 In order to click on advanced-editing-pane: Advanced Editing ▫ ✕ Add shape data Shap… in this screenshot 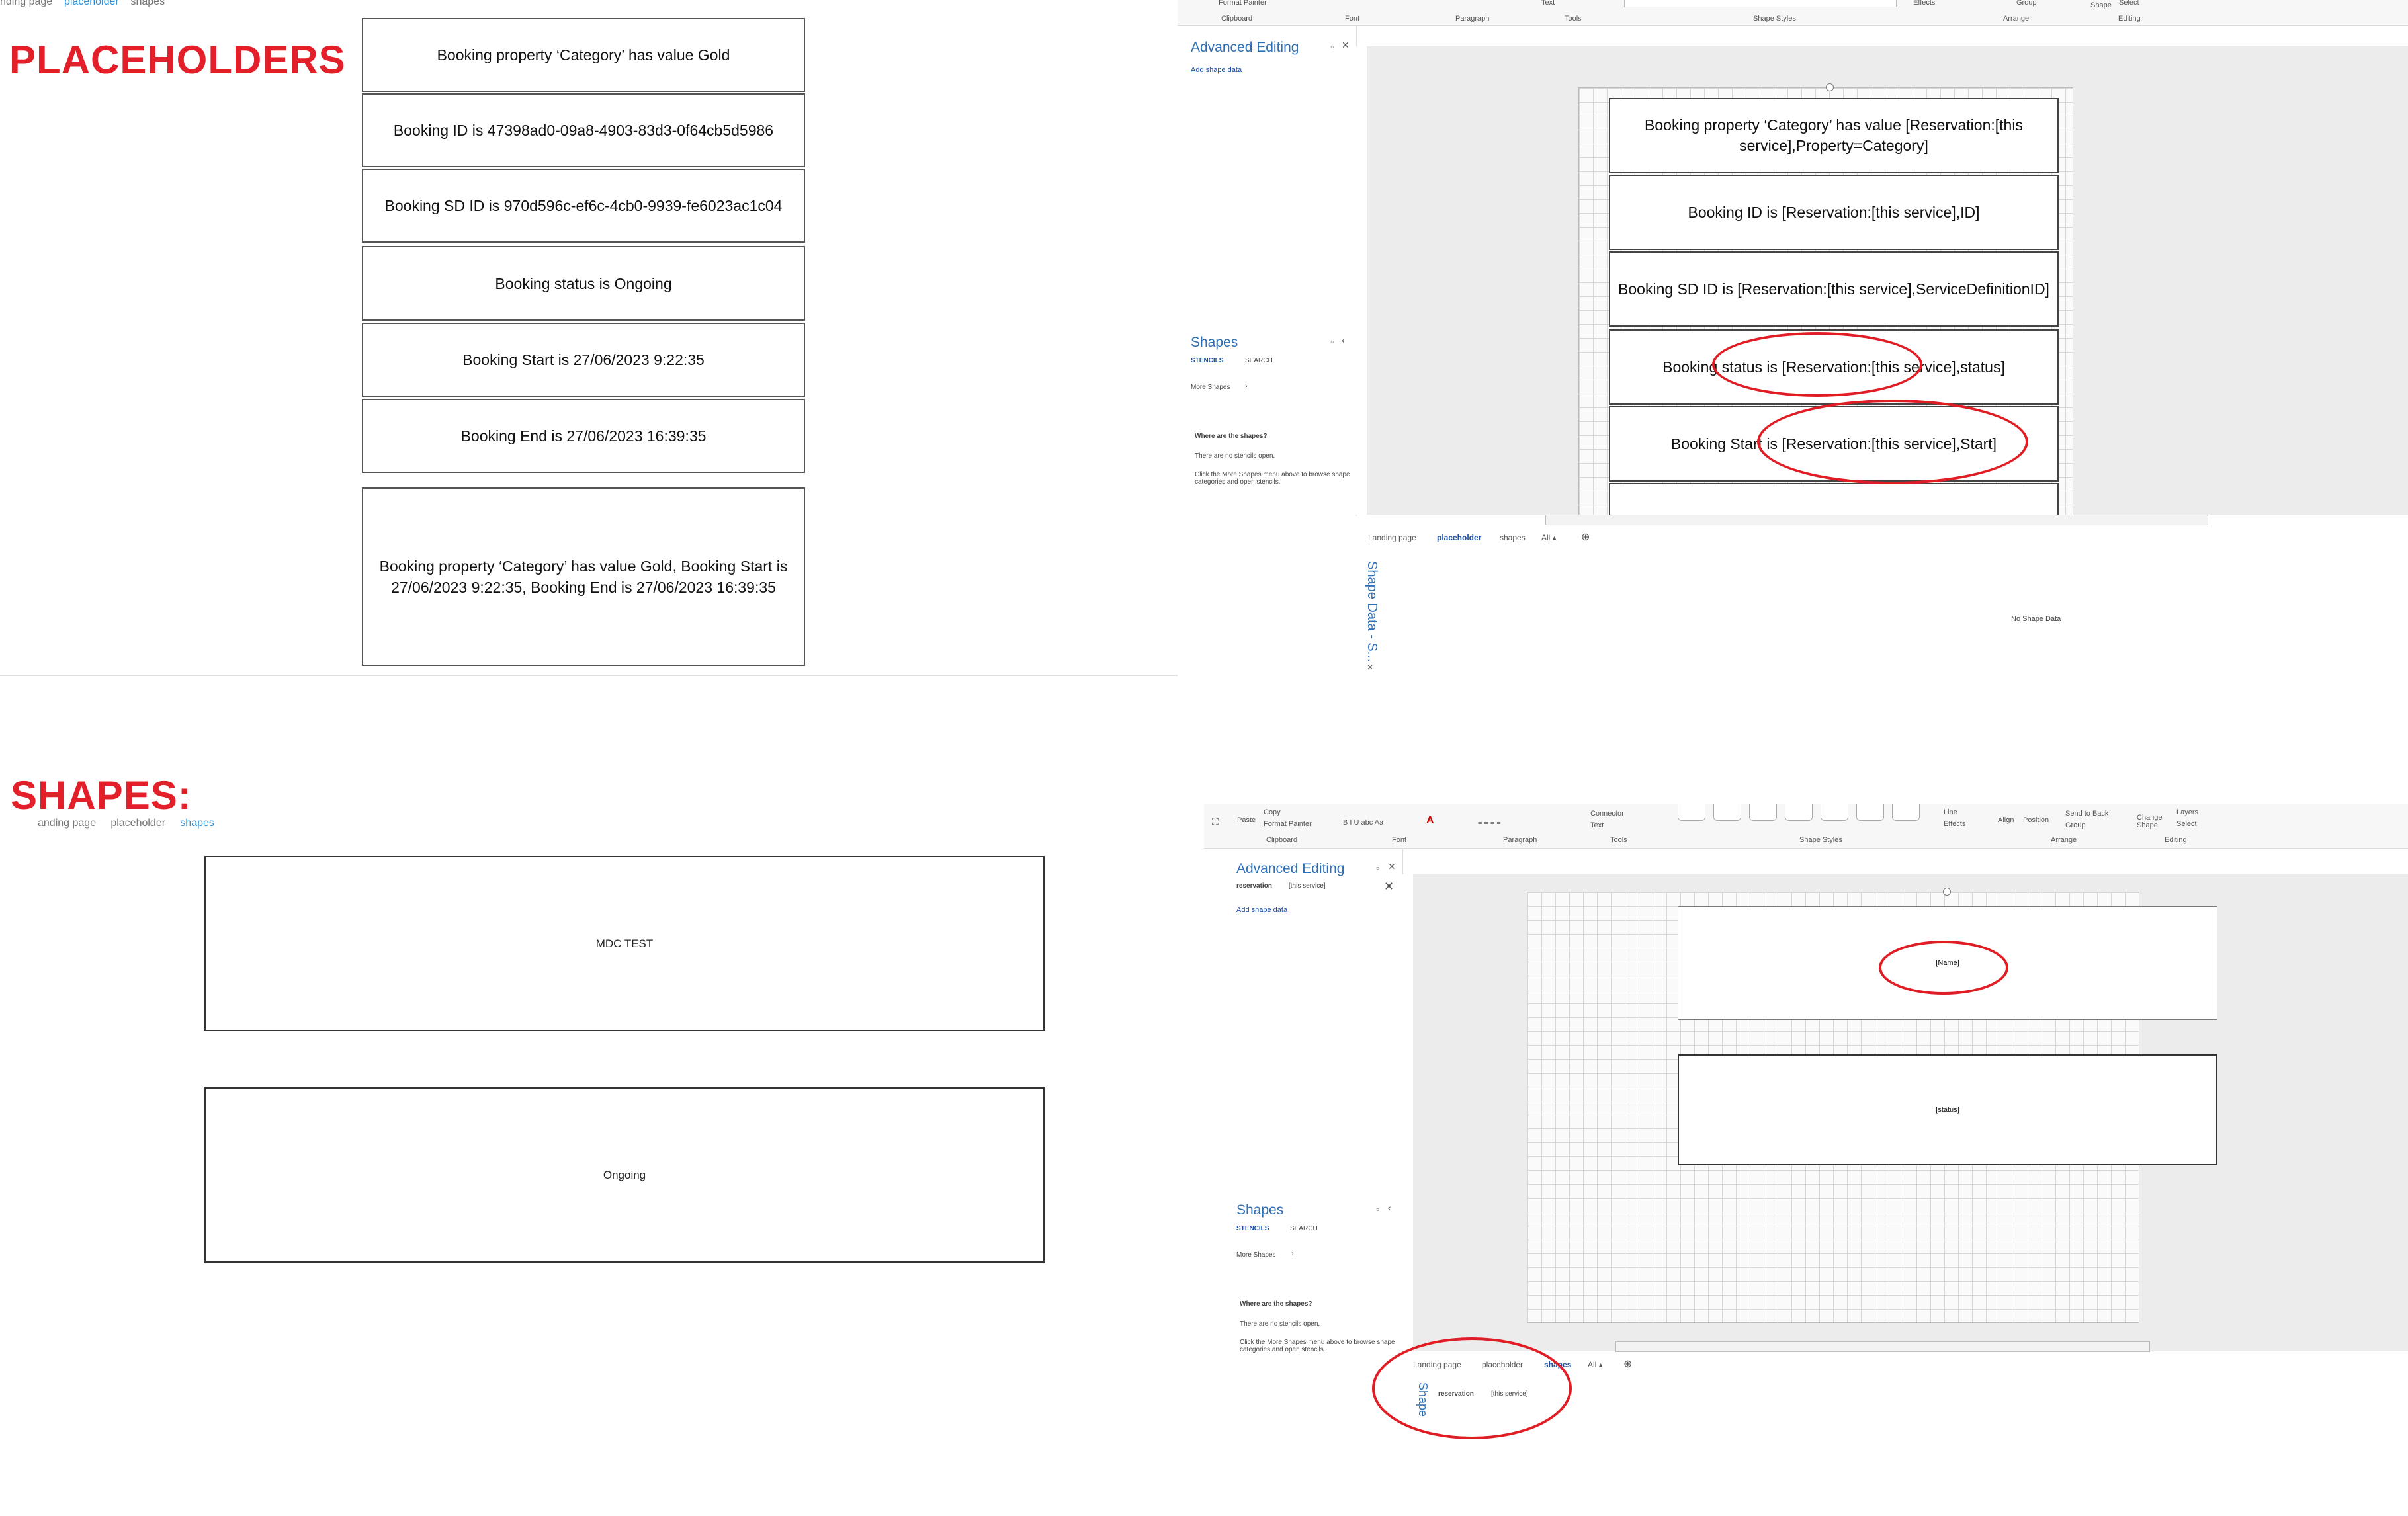, I will do `click(1267, 271)`.